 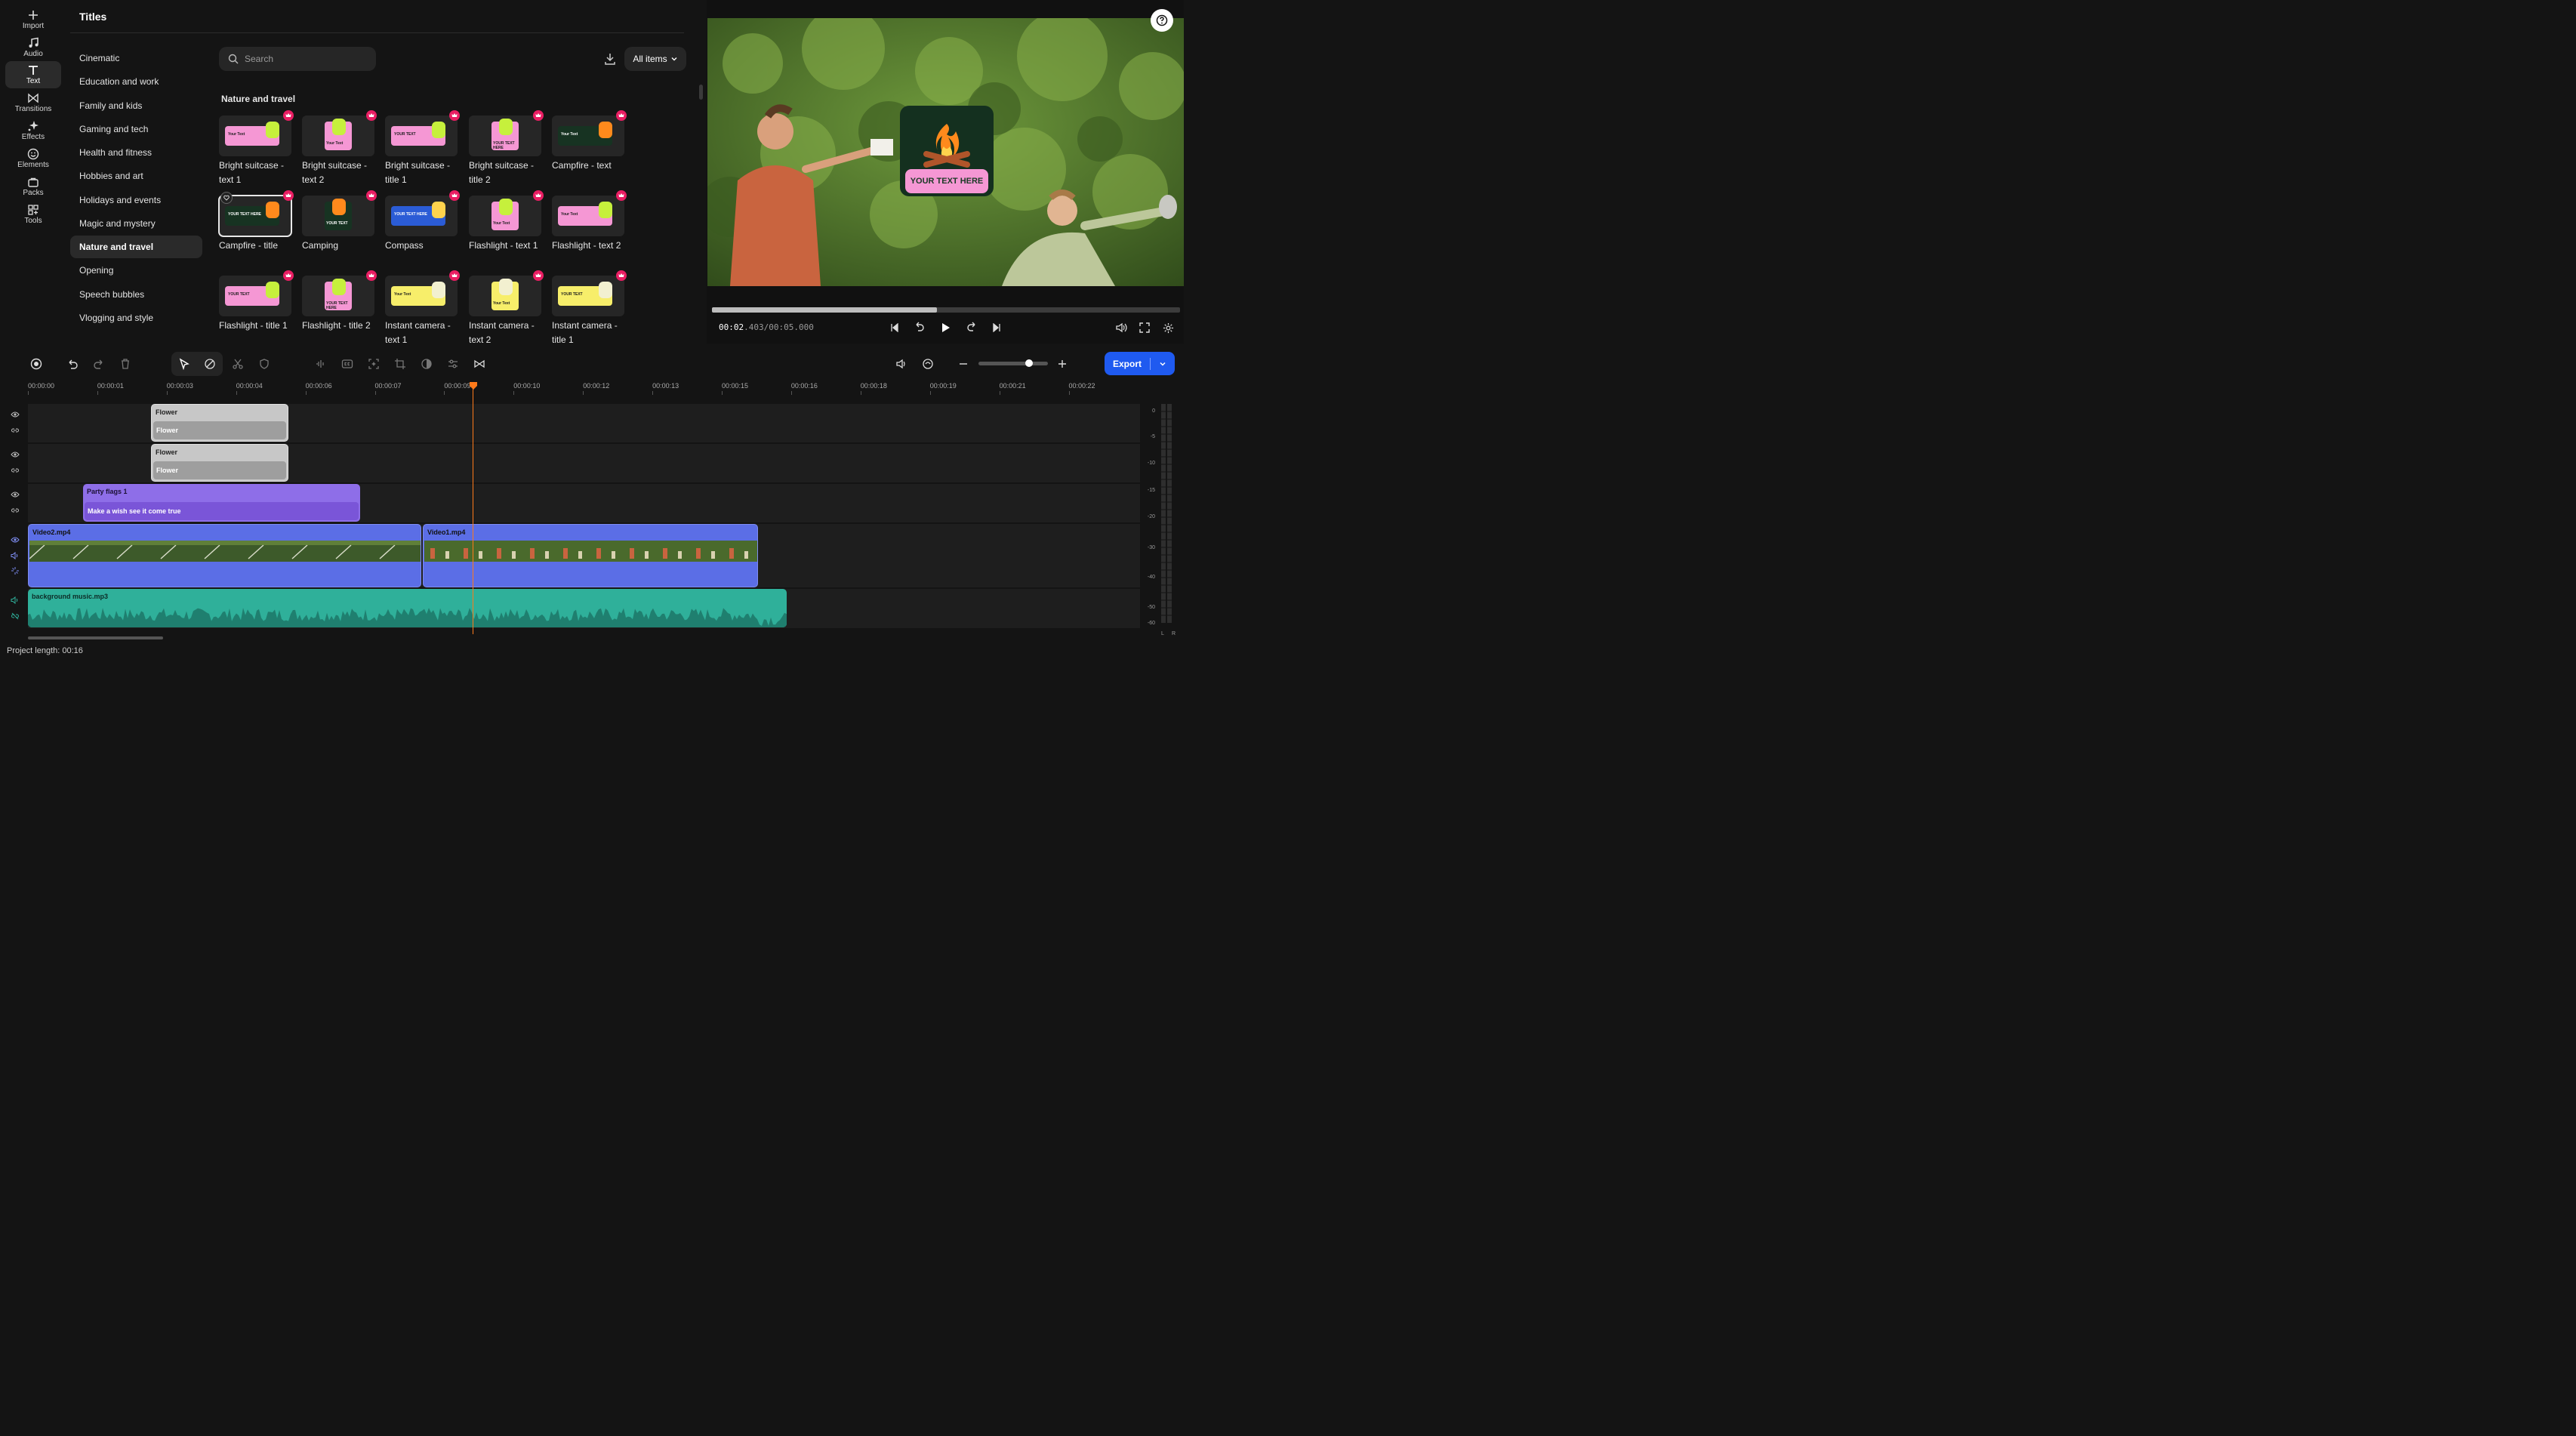 I want to click on filter-dropdown: All items, so click(x=655, y=59).